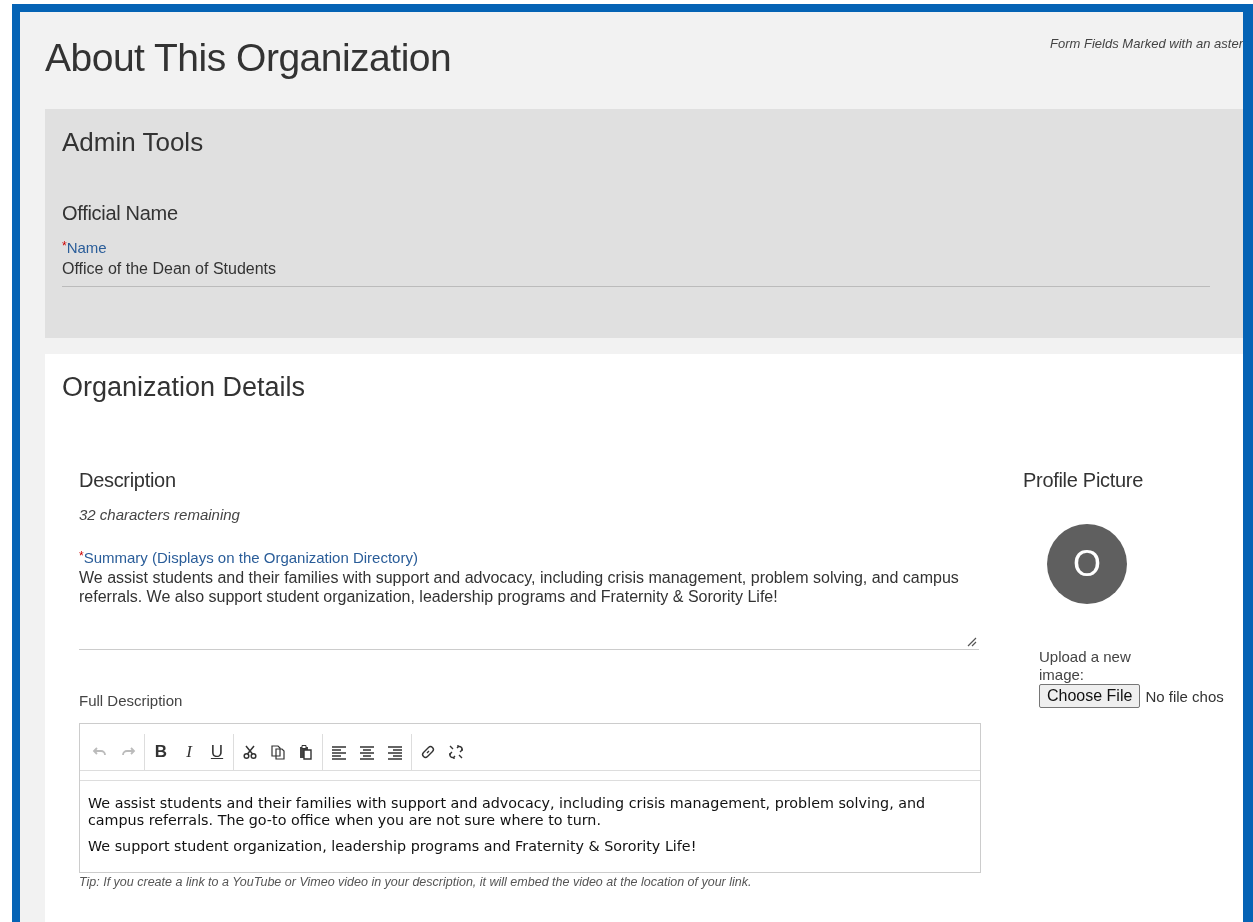  I want to click on underline-button: U, so click(217, 752).